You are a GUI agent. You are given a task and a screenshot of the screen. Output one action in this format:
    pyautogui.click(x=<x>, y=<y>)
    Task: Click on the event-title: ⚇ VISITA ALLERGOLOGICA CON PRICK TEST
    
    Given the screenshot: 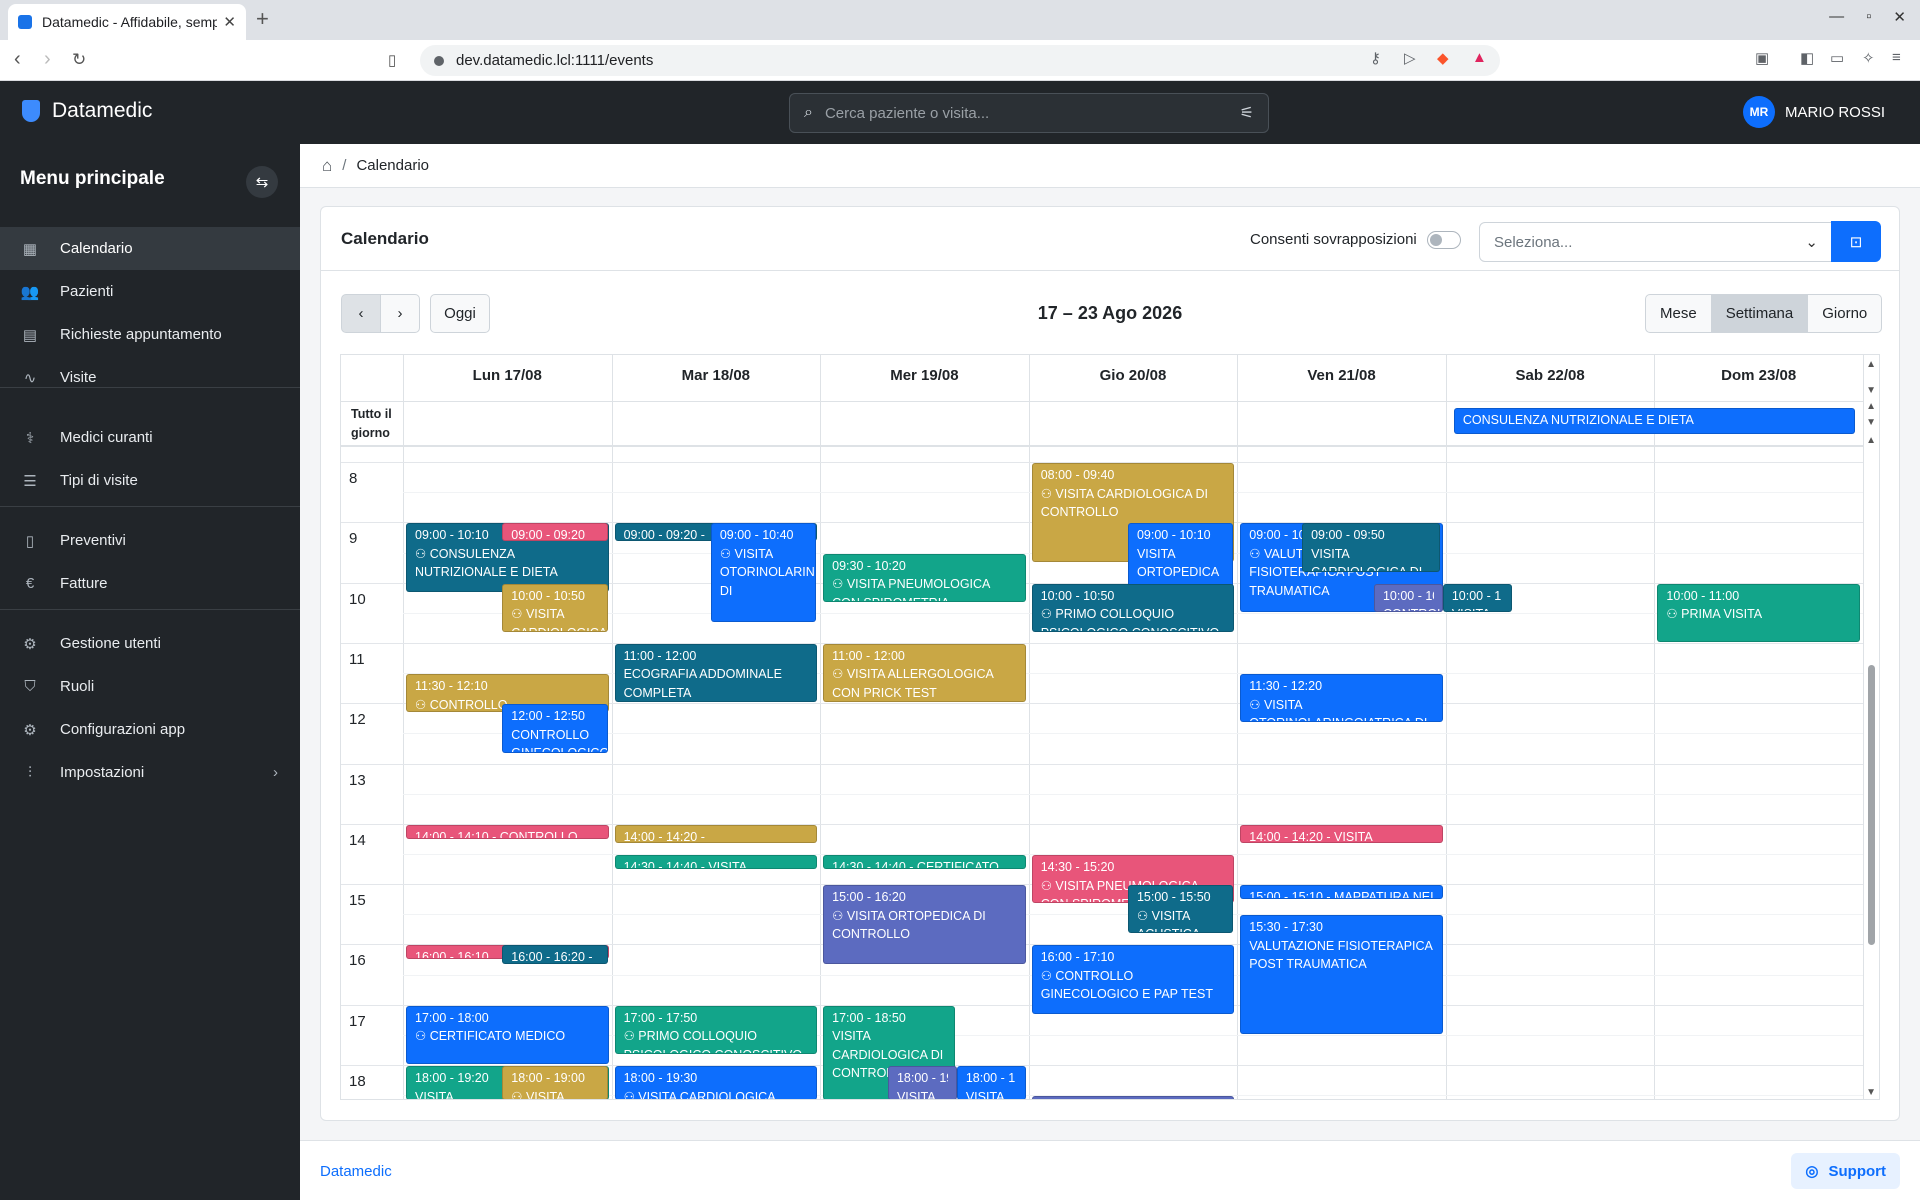 What is the action you would take?
    pyautogui.click(x=924, y=683)
    